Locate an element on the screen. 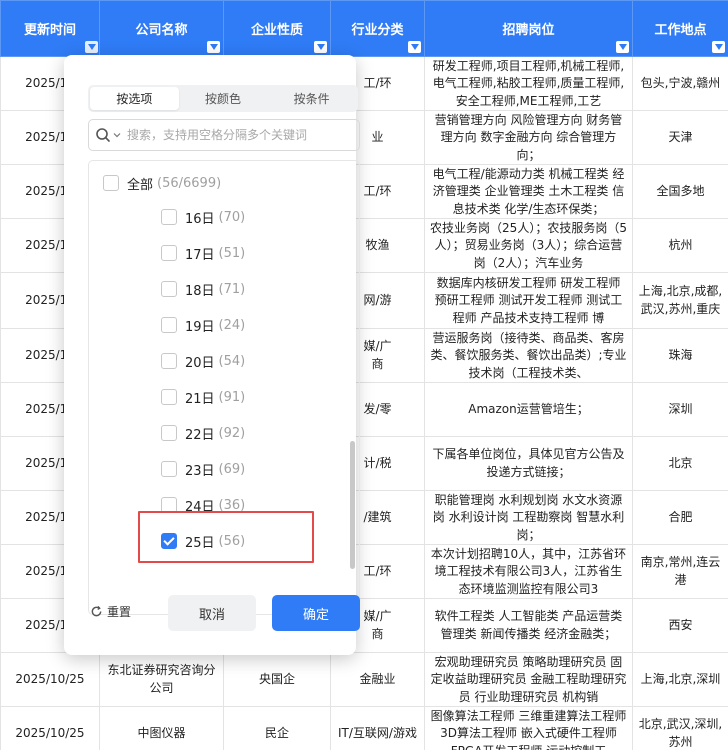  option-count: (24) is located at coordinates (232, 325).